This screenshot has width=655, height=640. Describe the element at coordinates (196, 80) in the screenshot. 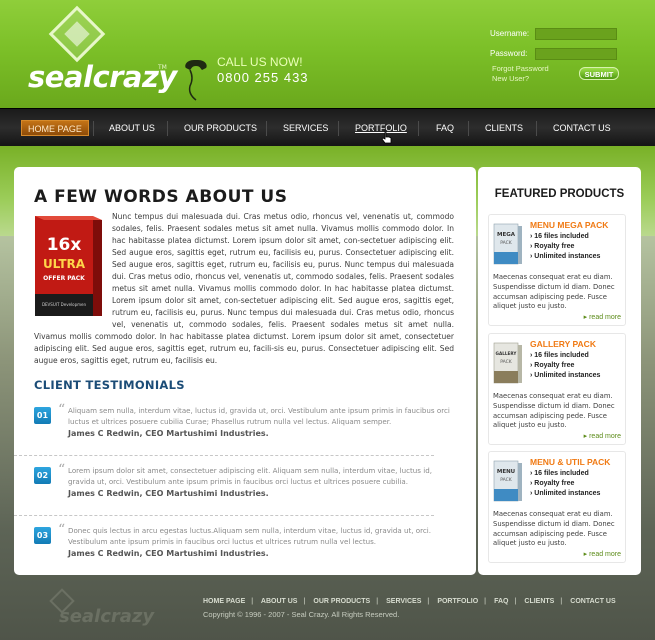

I see `phone-icon` at that location.